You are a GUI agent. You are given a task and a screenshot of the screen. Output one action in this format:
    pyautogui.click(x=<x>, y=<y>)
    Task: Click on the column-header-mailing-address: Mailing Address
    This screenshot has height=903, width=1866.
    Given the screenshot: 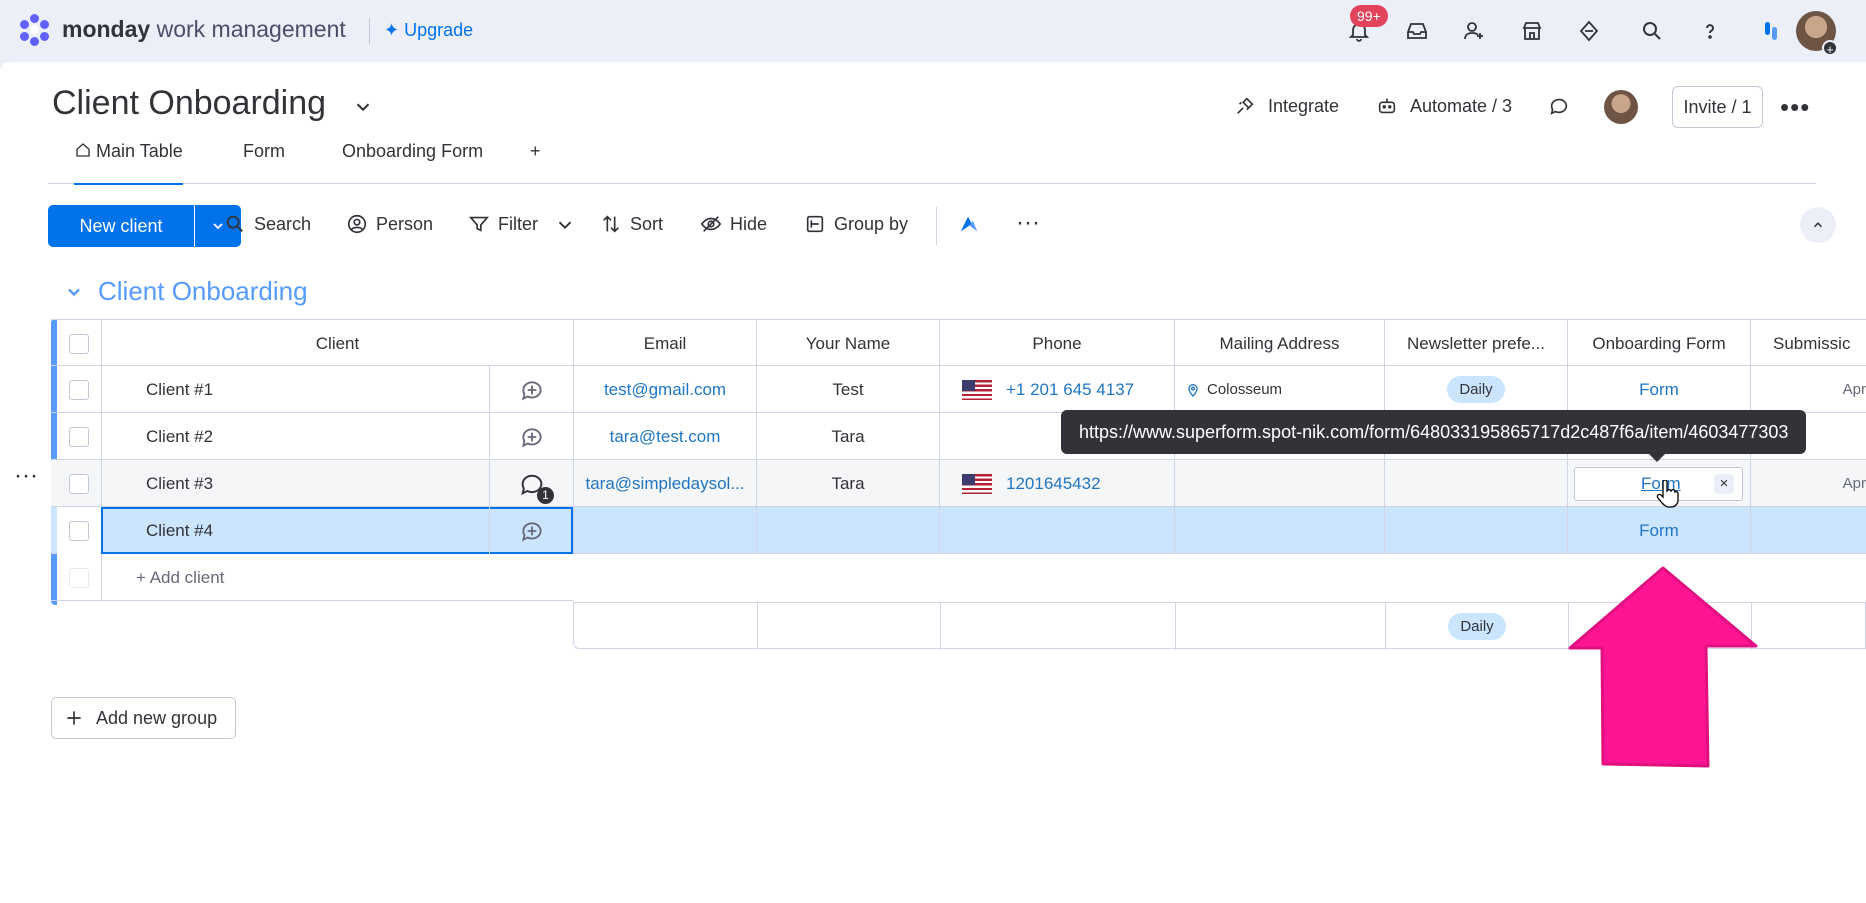 What is the action you would take?
    pyautogui.click(x=1279, y=343)
    